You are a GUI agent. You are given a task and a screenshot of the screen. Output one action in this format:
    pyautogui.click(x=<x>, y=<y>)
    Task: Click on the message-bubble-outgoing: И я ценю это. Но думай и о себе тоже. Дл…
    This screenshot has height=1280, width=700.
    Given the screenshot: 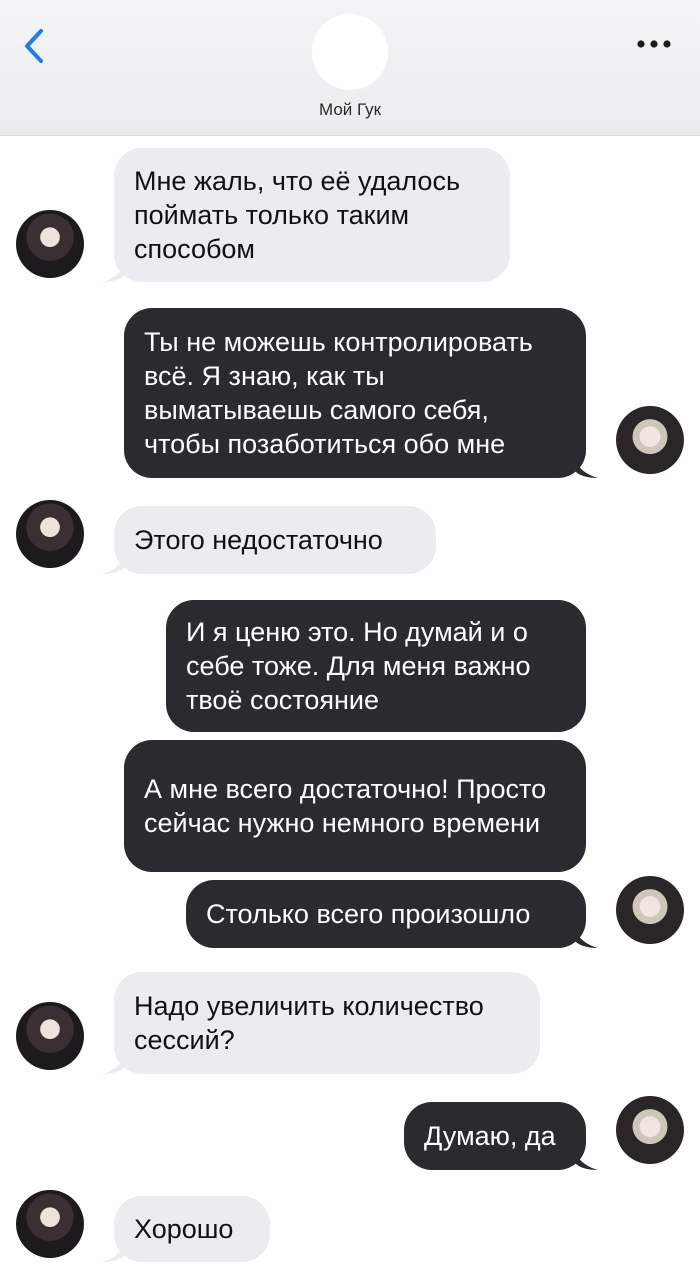 What is the action you would take?
    pyautogui.click(x=376, y=666)
    